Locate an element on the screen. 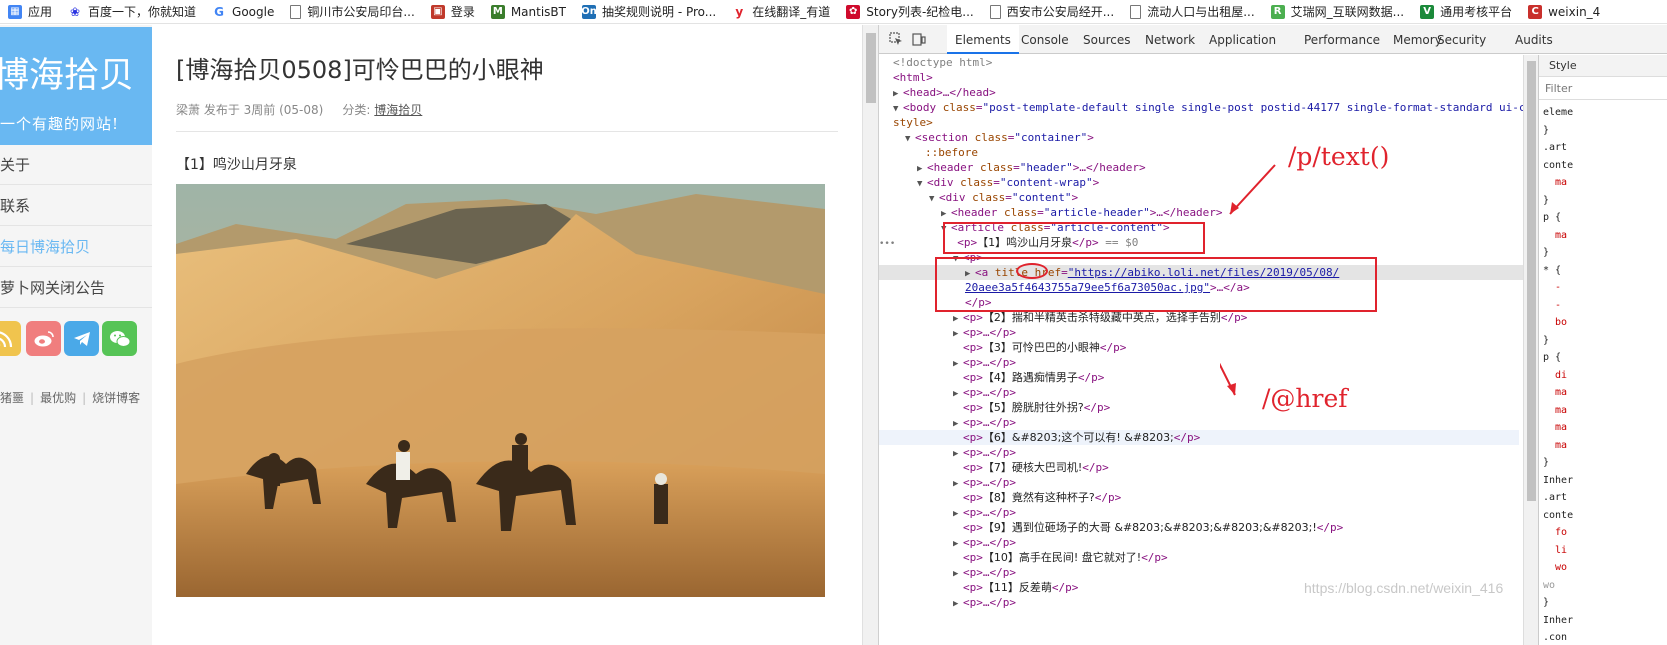 This screenshot has width=1667, height=645. youdao-icon: y is located at coordinates (739, 11).